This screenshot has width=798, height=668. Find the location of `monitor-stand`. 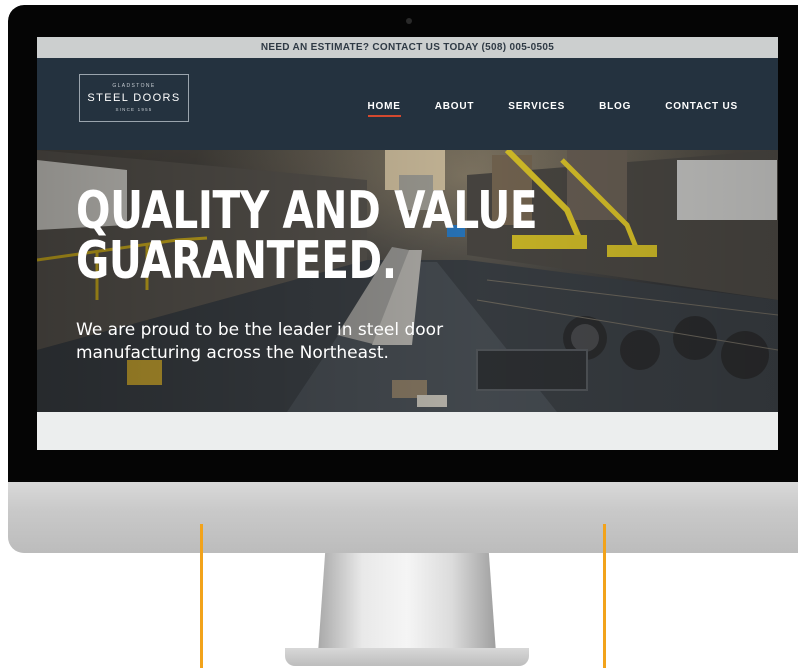

monitor-stand is located at coordinates (407, 603).